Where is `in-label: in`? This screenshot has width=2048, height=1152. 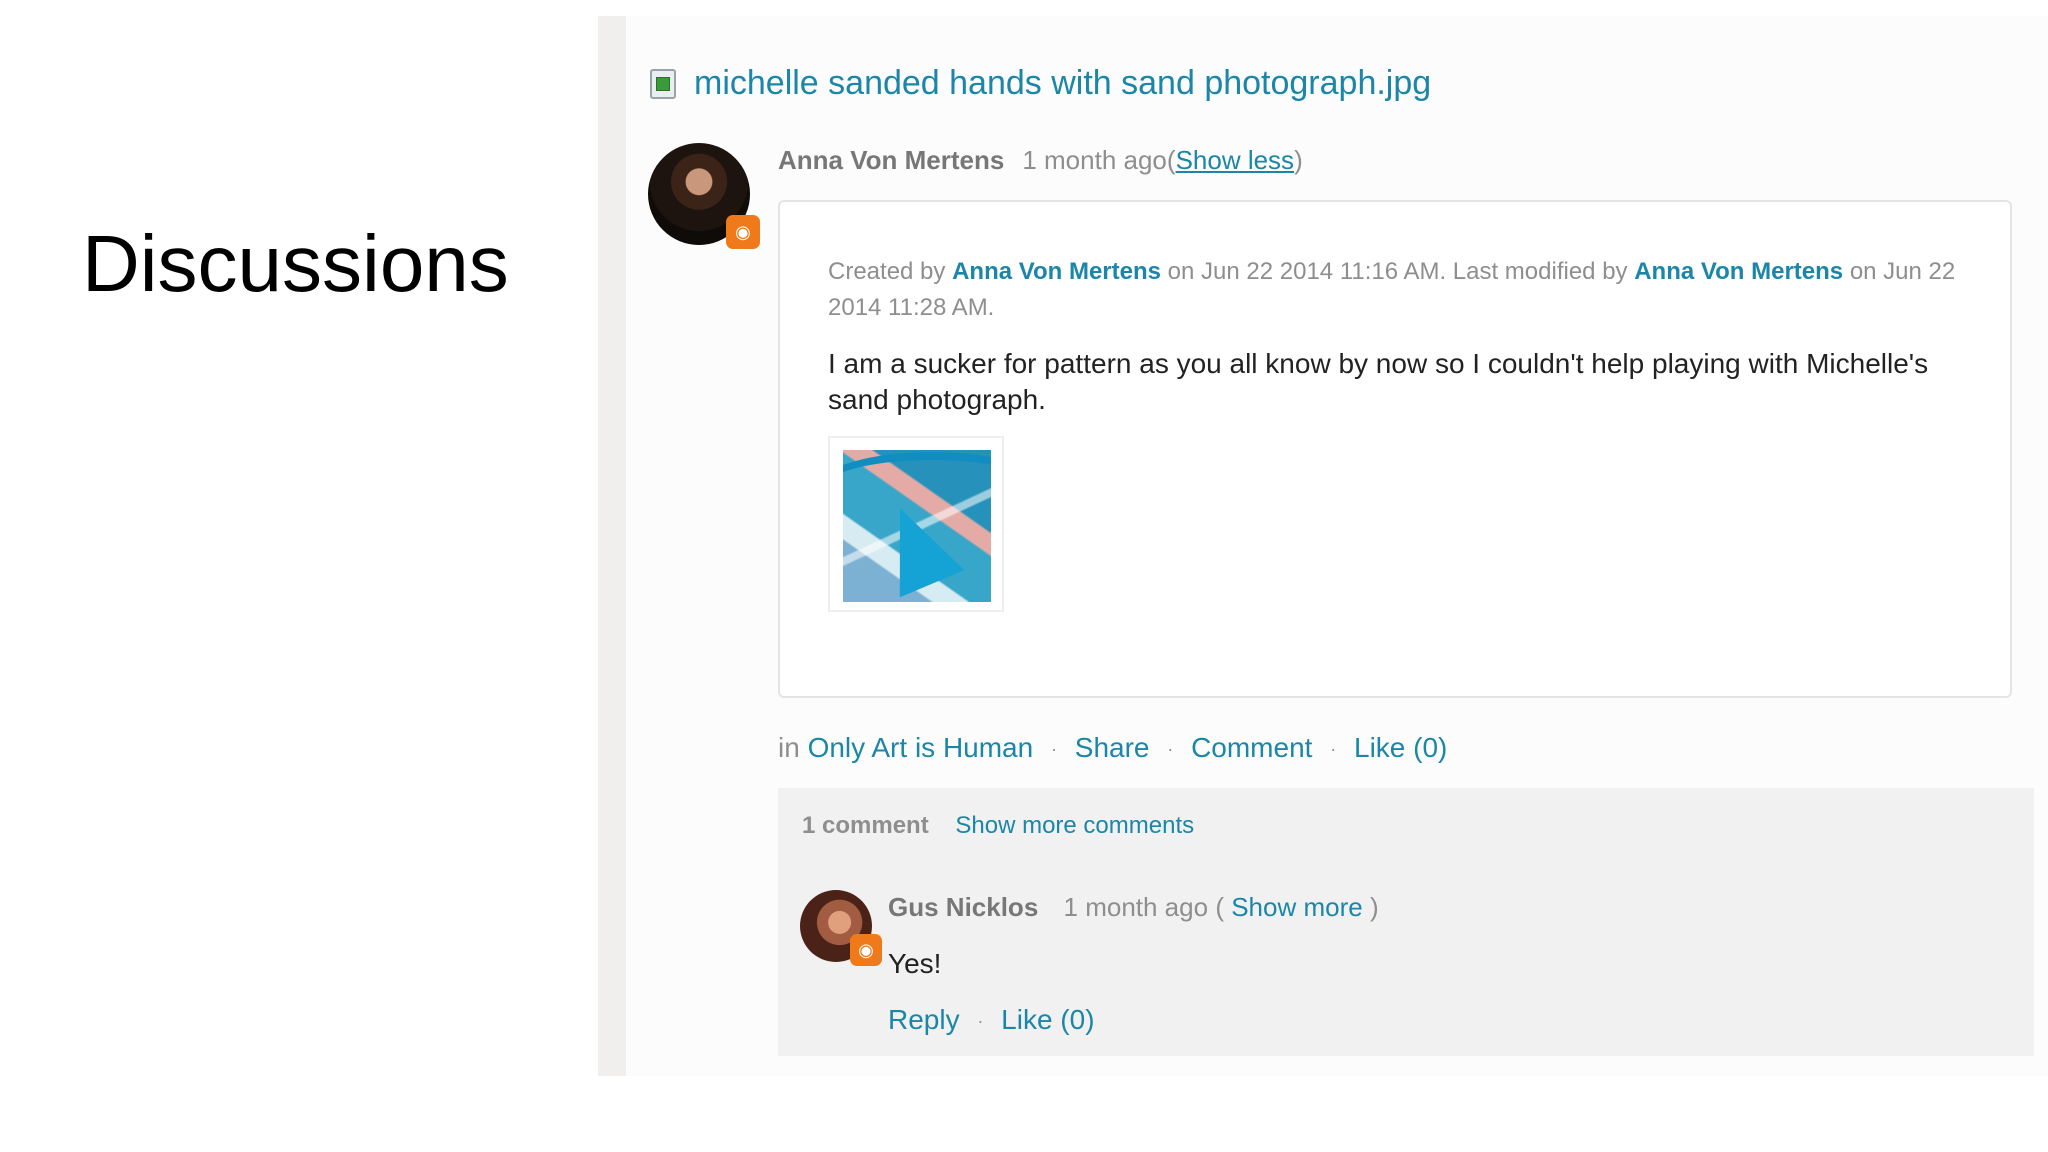 in-label: in is located at coordinates (789, 747).